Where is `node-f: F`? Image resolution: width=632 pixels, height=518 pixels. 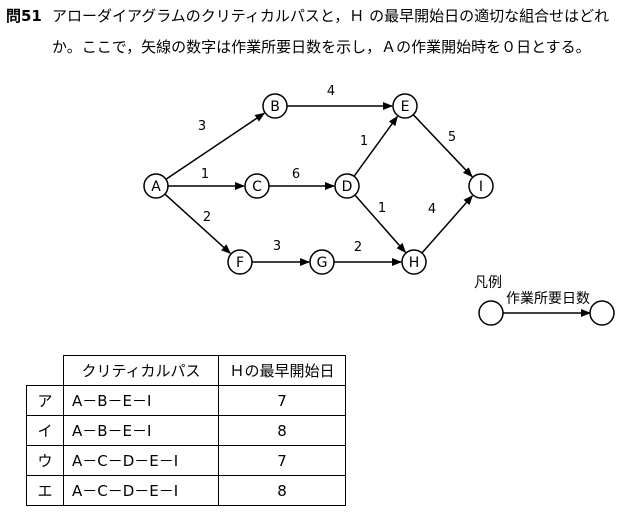
node-f: F is located at coordinates (240, 262).